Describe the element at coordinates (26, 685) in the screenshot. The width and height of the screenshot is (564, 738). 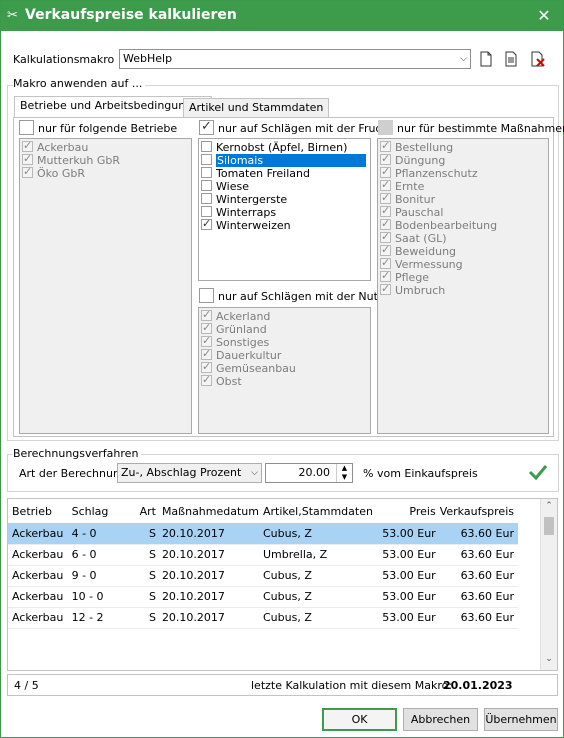
I see `record-count: 4 / 5` at that location.